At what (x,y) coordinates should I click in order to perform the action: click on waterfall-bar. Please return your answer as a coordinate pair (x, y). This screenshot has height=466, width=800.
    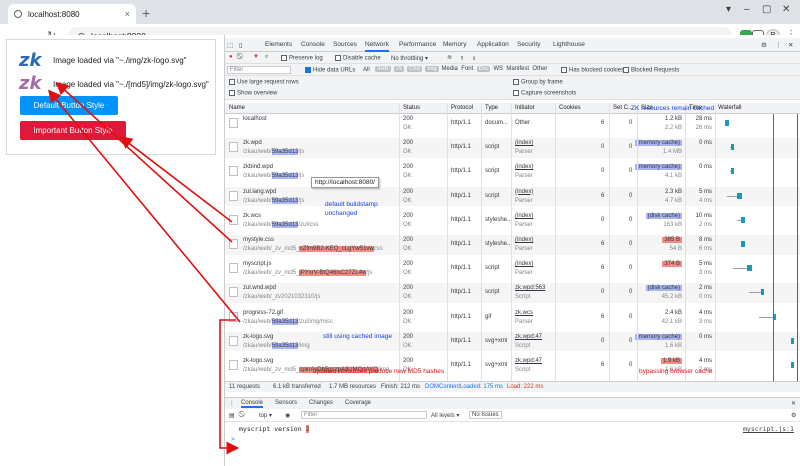
    Looking at the image, I should click on (743, 219).